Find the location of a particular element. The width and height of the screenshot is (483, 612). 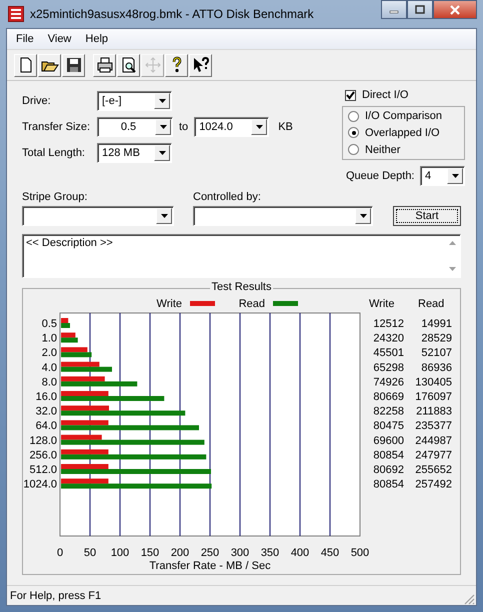

table-cell: 244987 is located at coordinates (433, 440).